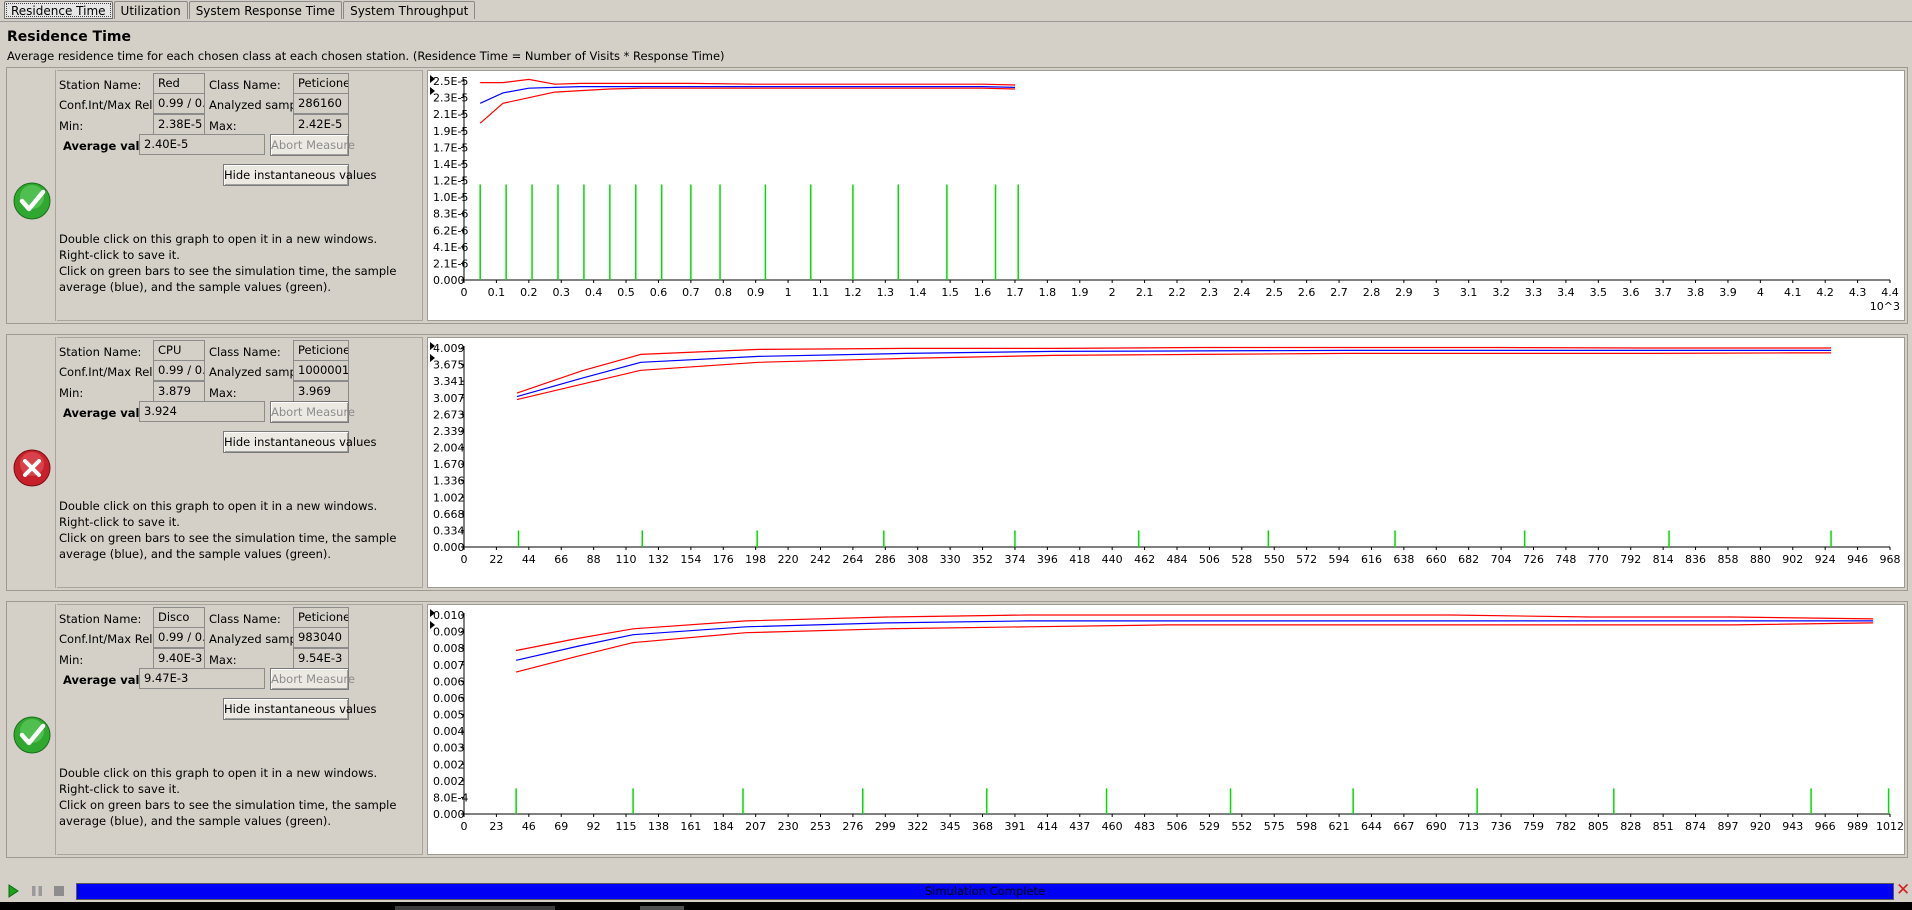 The width and height of the screenshot is (1912, 910). I want to click on x-tick-label: 1.8, so click(1048, 292).